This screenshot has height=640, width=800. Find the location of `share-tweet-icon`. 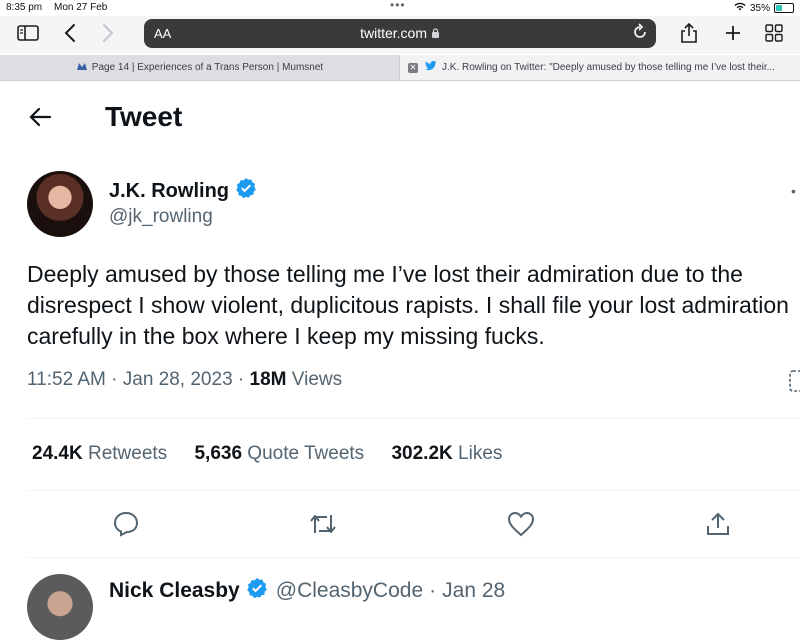

share-tweet-icon is located at coordinates (718, 526).